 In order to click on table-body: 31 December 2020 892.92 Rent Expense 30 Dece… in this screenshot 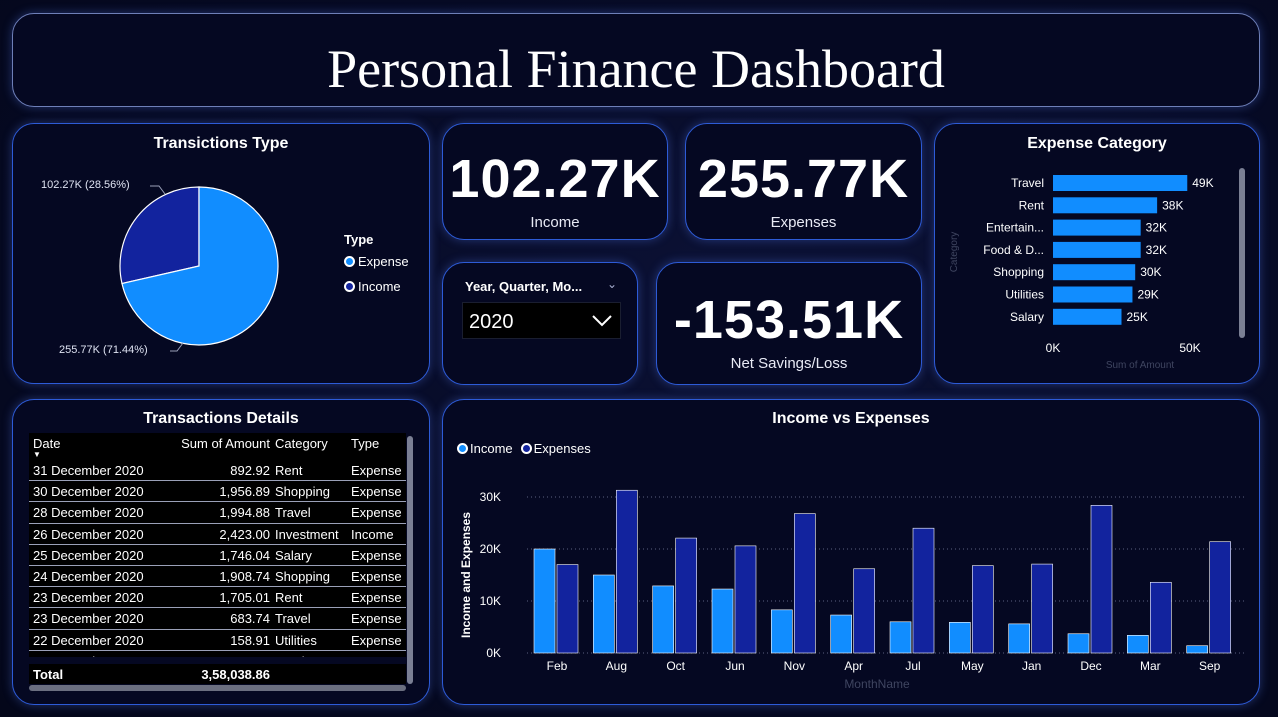, I will do `click(217, 558)`.